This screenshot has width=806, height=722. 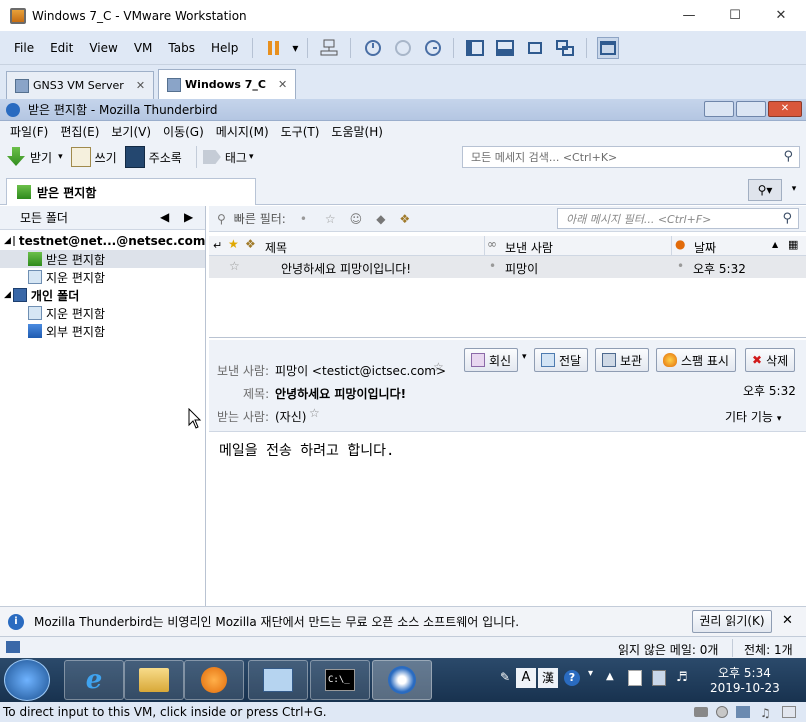 I want to click on junk-column-icon: ●, so click(x=680, y=244).